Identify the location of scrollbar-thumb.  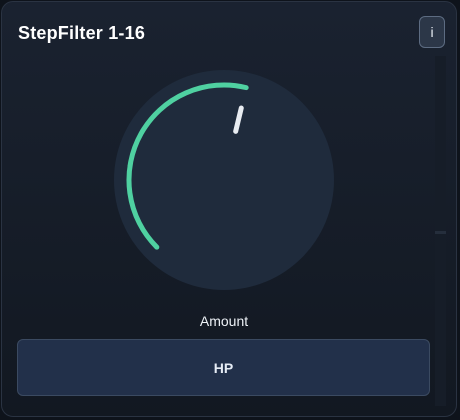
(440, 232).